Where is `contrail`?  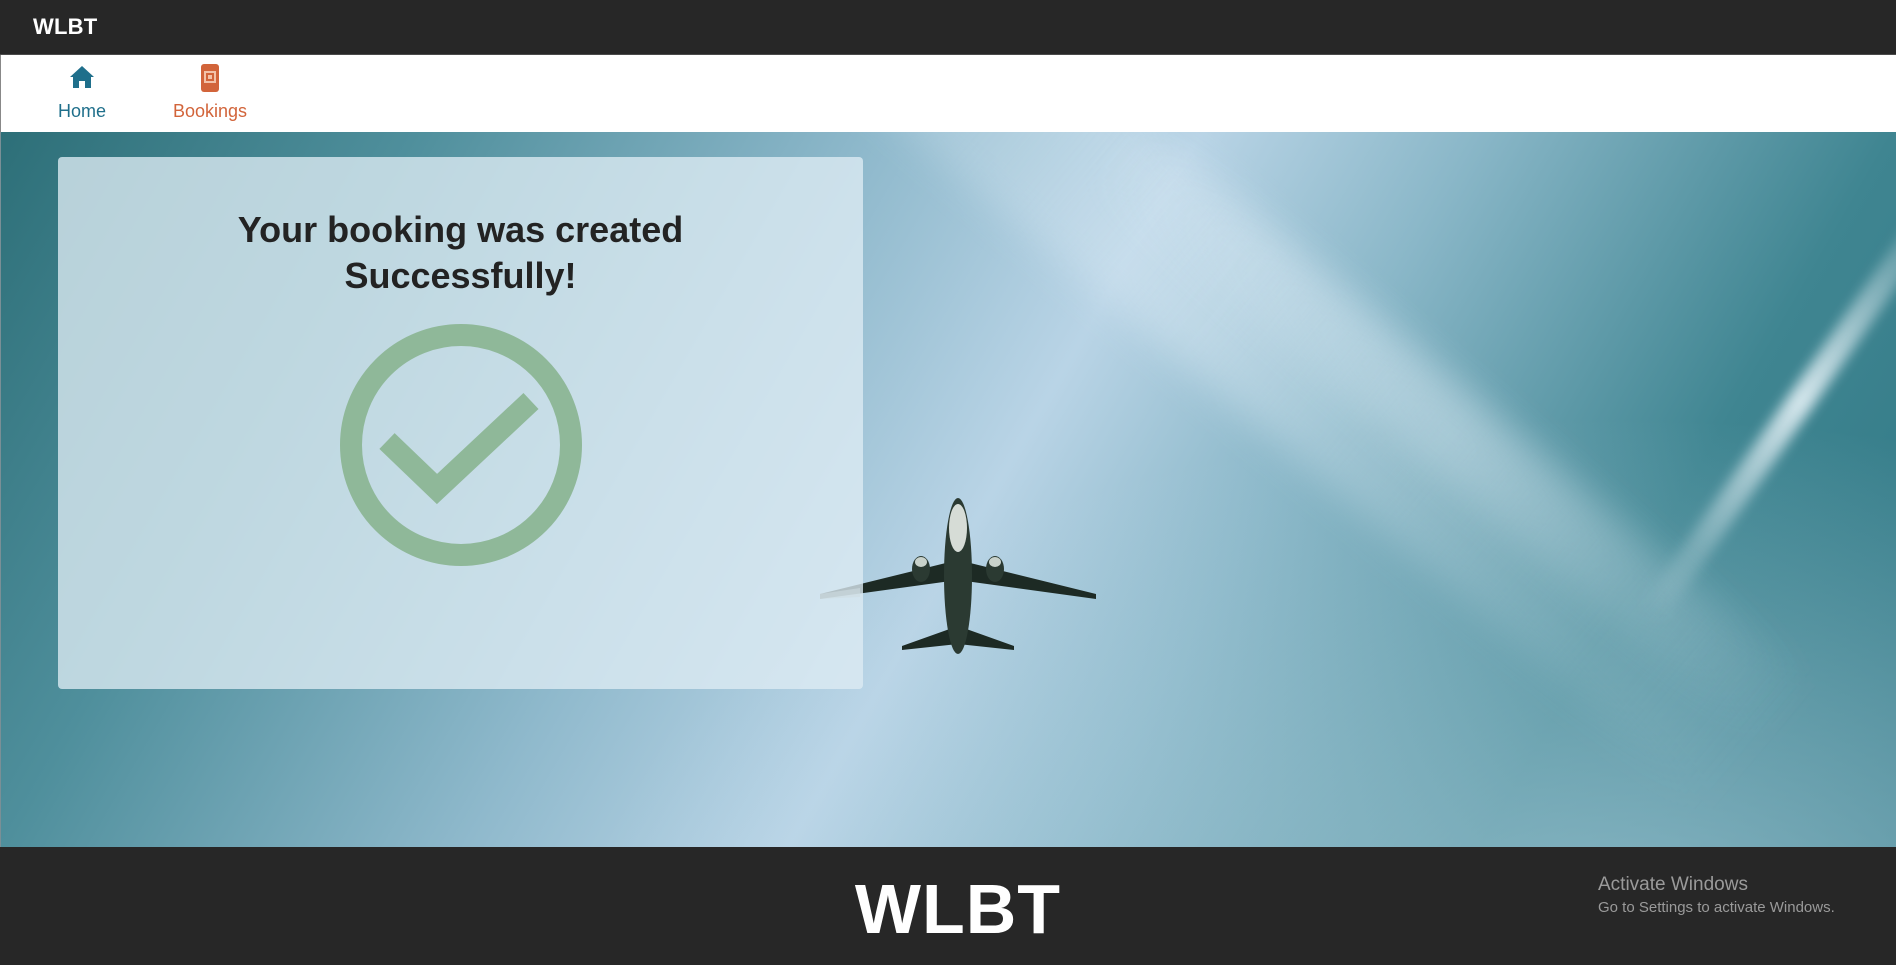 contrail is located at coordinates (1768, 402).